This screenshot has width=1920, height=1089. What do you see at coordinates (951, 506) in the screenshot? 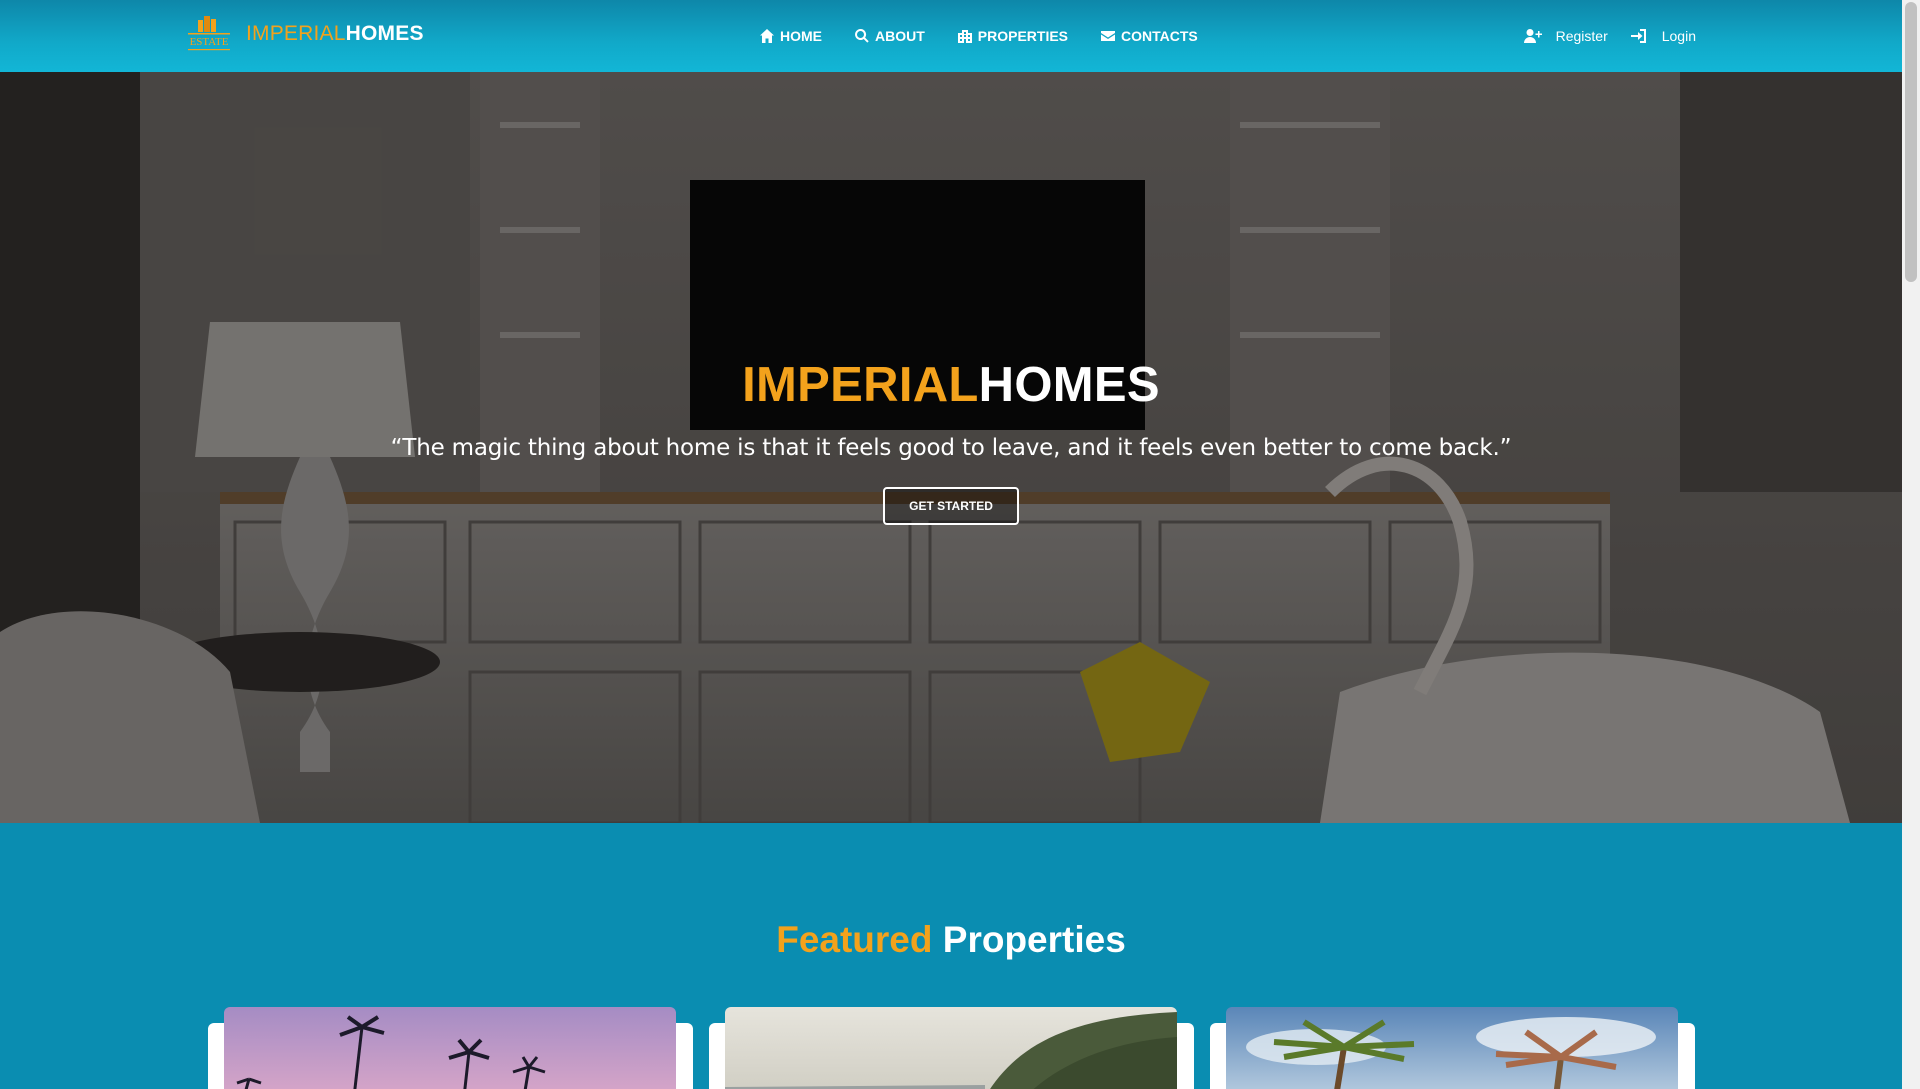
I see `get-started-button: GET STARTED` at bounding box center [951, 506].